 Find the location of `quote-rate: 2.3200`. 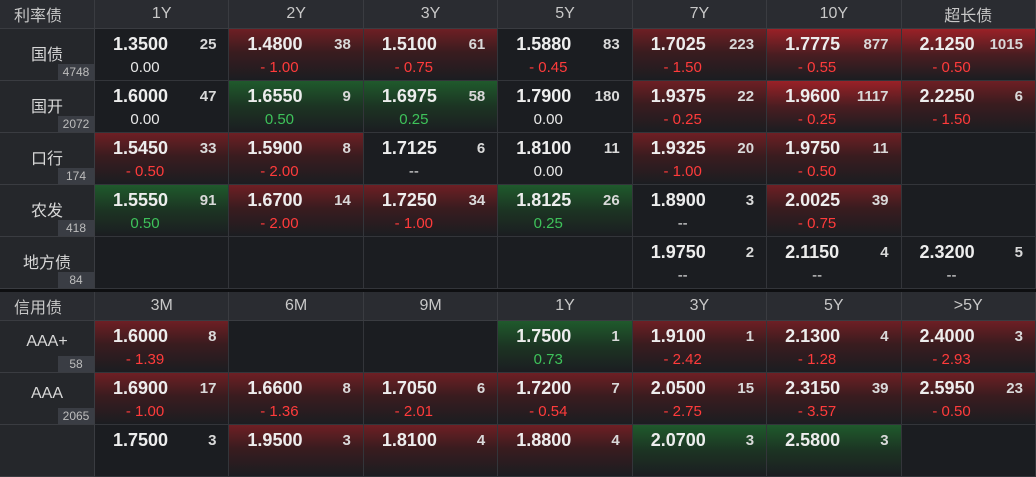

quote-rate: 2.3200 is located at coordinates (947, 252).